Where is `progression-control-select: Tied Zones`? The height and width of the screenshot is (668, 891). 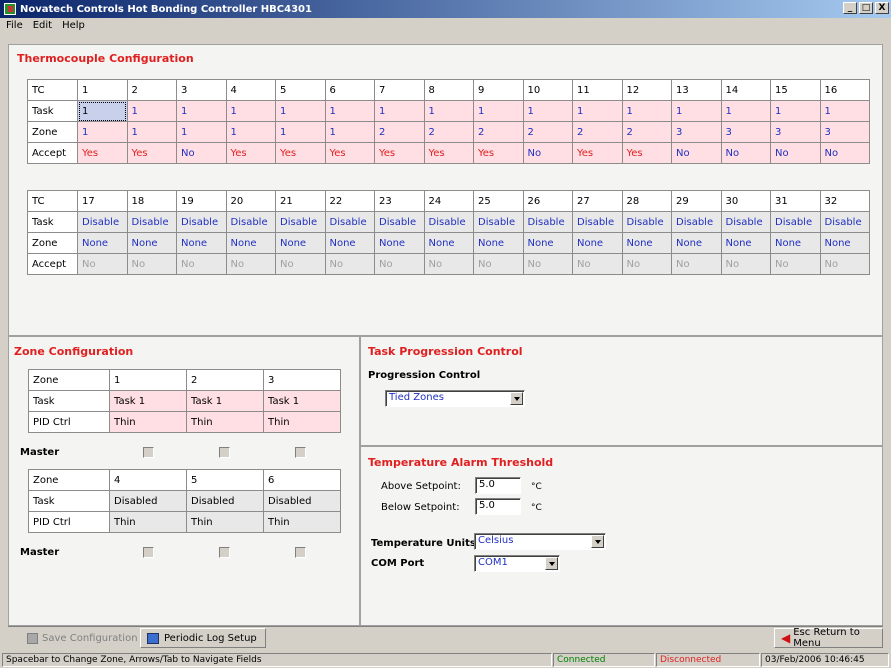 progression-control-select: Tied Zones is located at coordinates (455, 398).